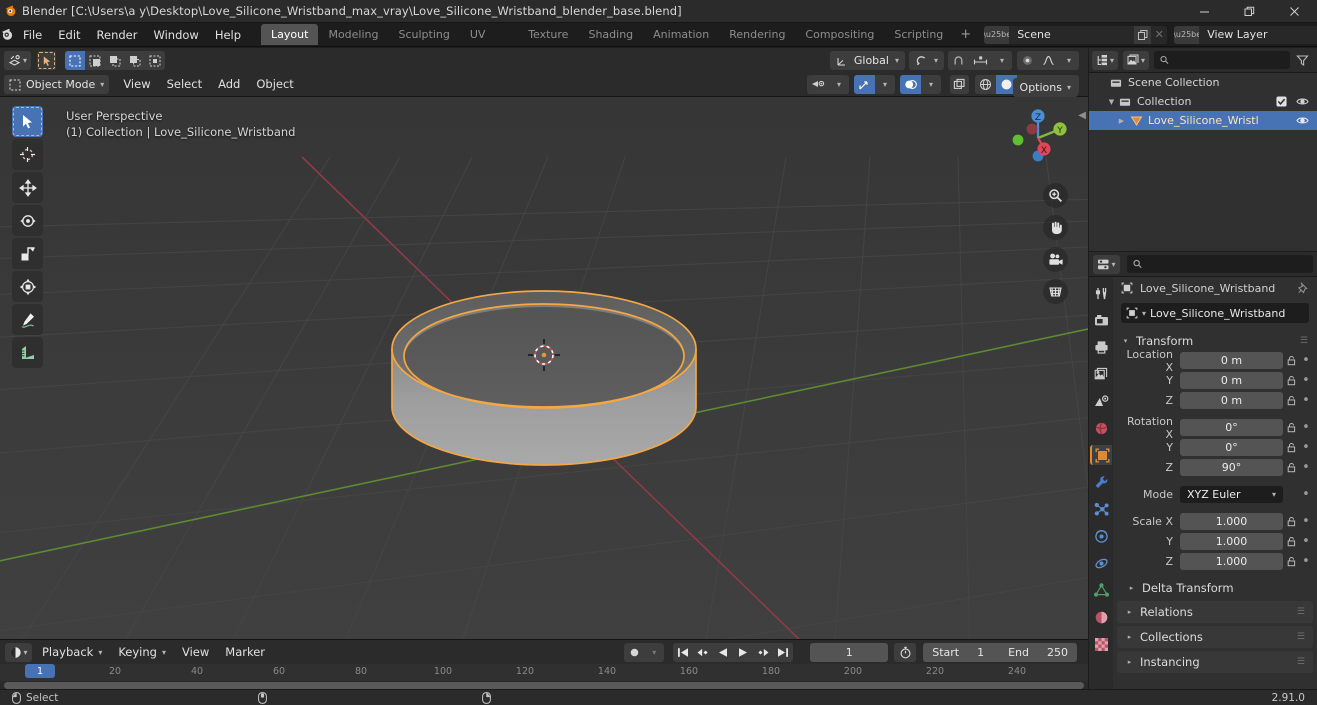 The height and width of the screenshot is (705, 1317). Describe the element at coordinates (1101, 482) in the screenshot. I see `properties-tab-modifier` at that location.